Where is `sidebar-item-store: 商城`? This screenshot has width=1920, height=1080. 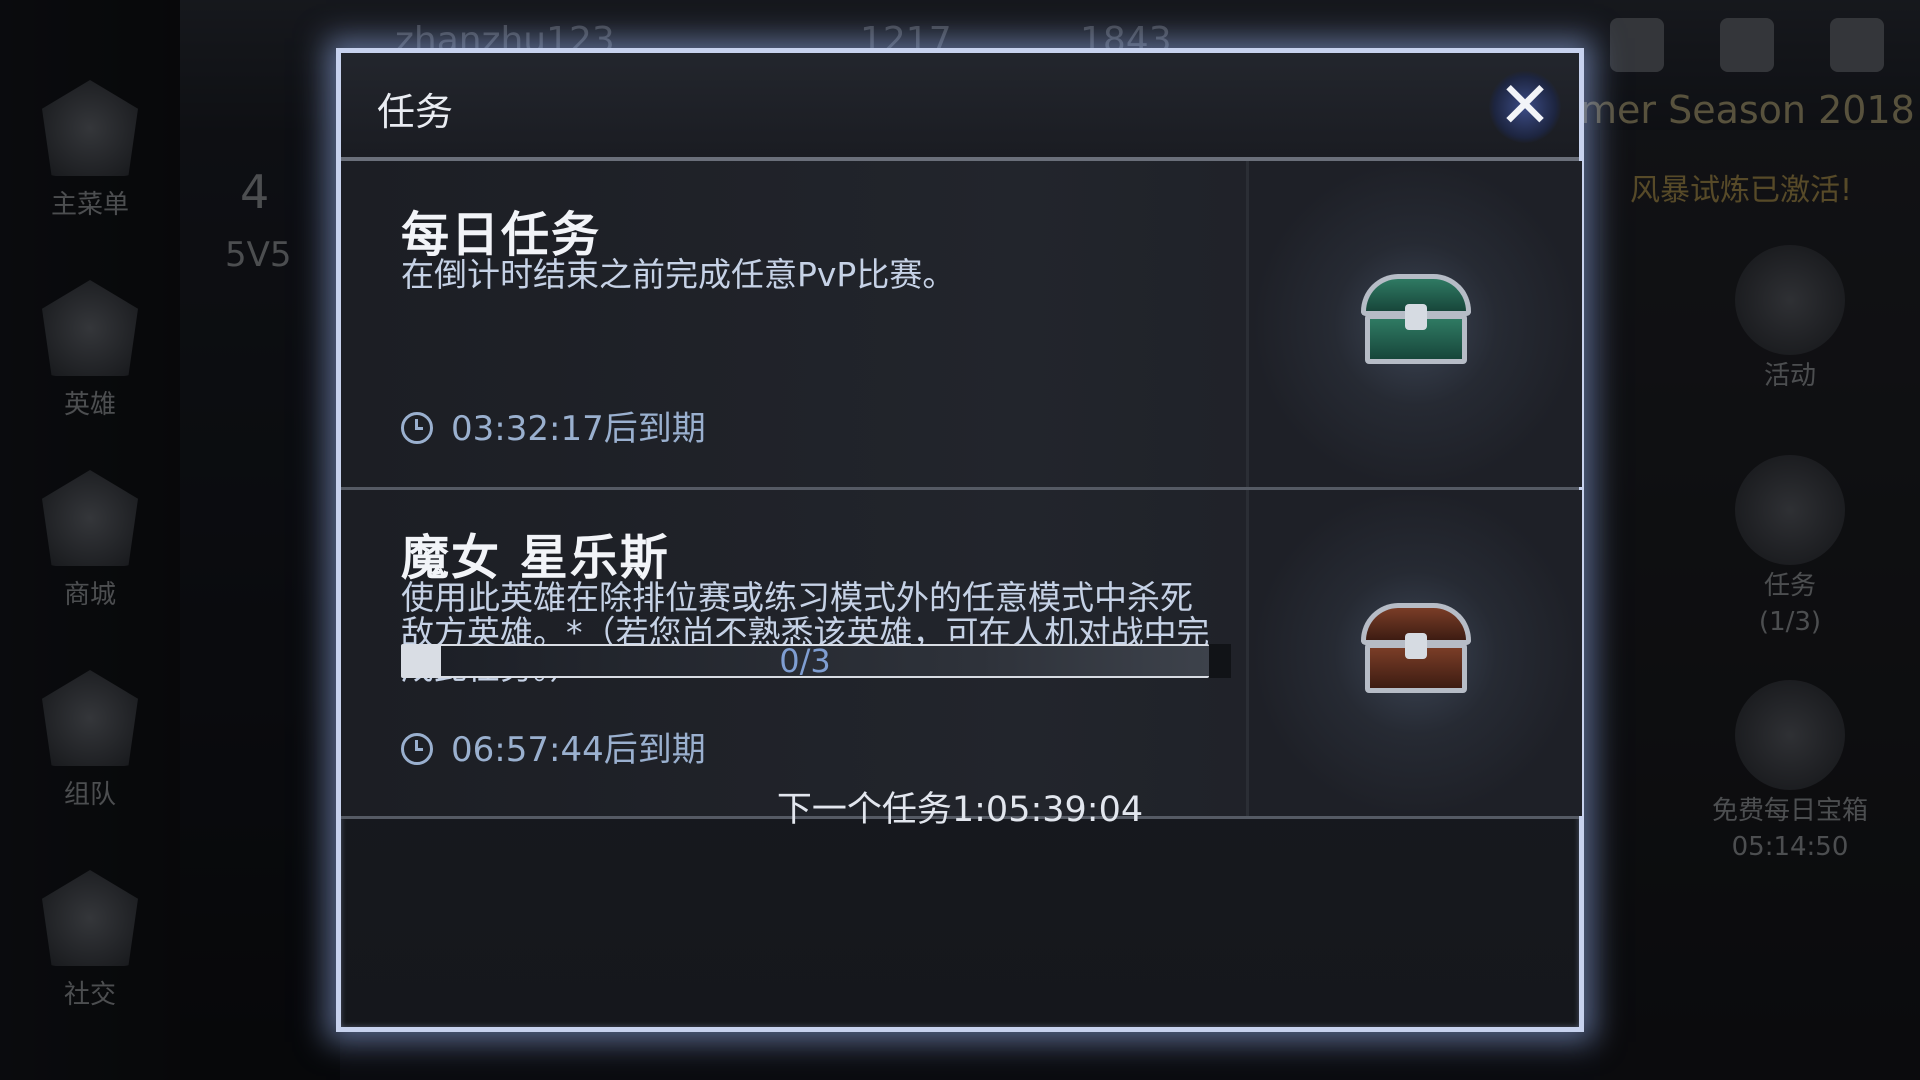
sidebar-item-store: 商城 is located at coordinates (90, 540).